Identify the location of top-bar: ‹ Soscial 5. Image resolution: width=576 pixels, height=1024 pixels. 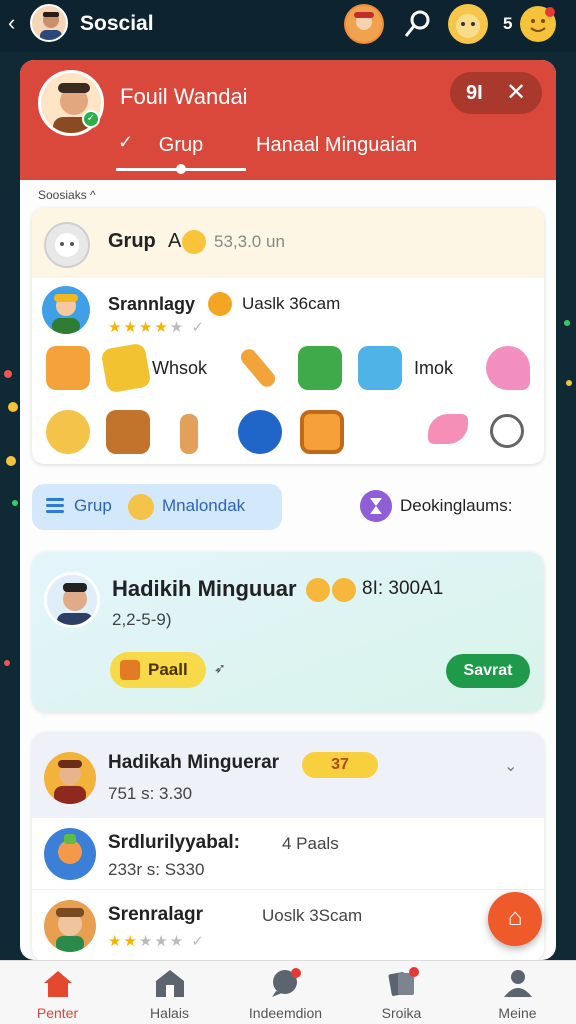
(288, 26).